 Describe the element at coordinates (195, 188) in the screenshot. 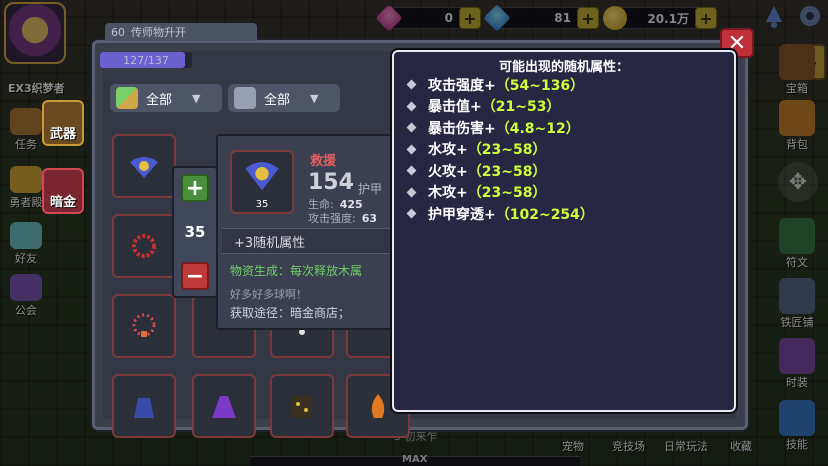

I see `increase-quantity-button: +` at that location.